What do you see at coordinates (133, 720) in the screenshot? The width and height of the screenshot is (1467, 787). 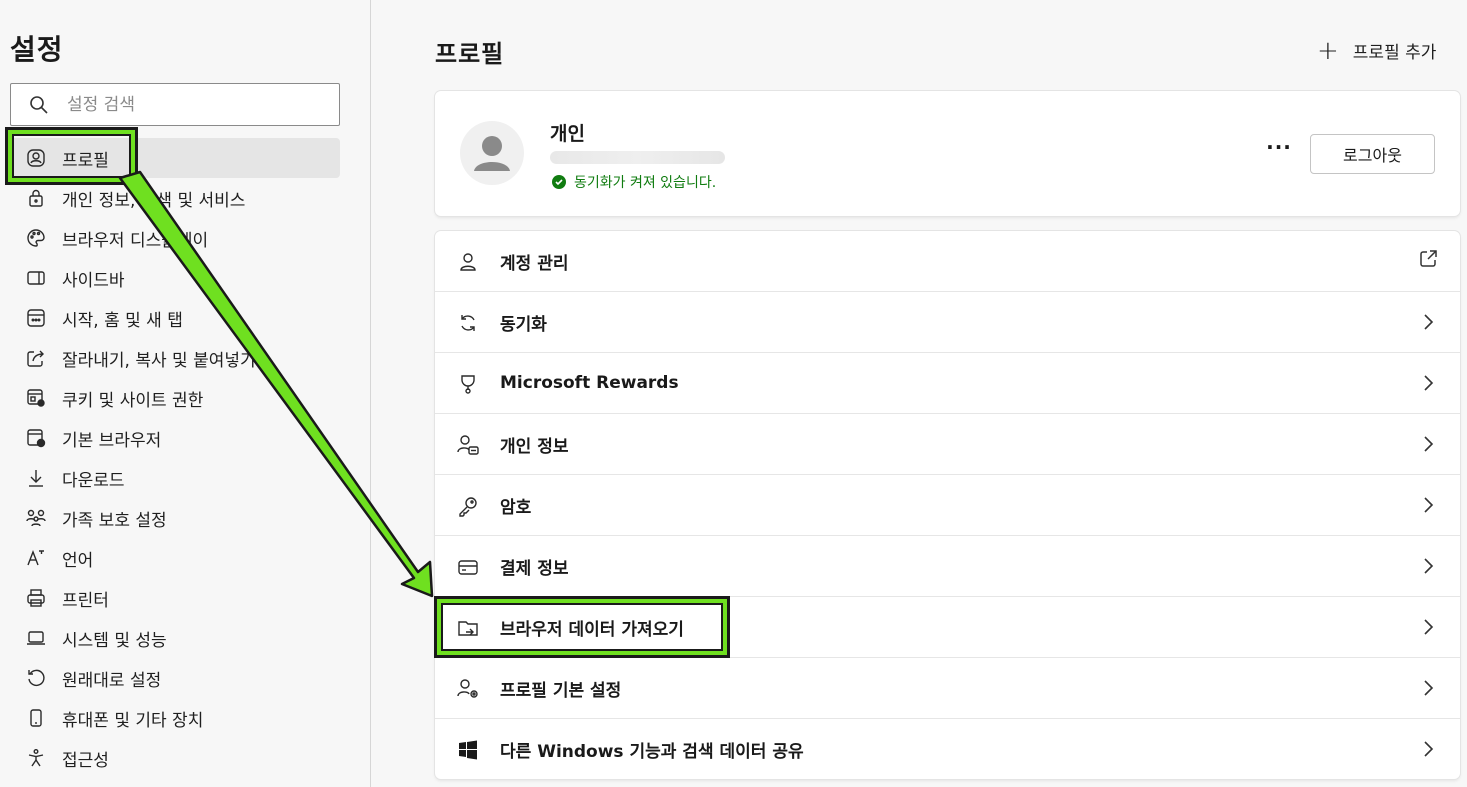 I see `sidebar-item-label: 휴대폰 및 기타 장치` at bounding box center [133, 720].